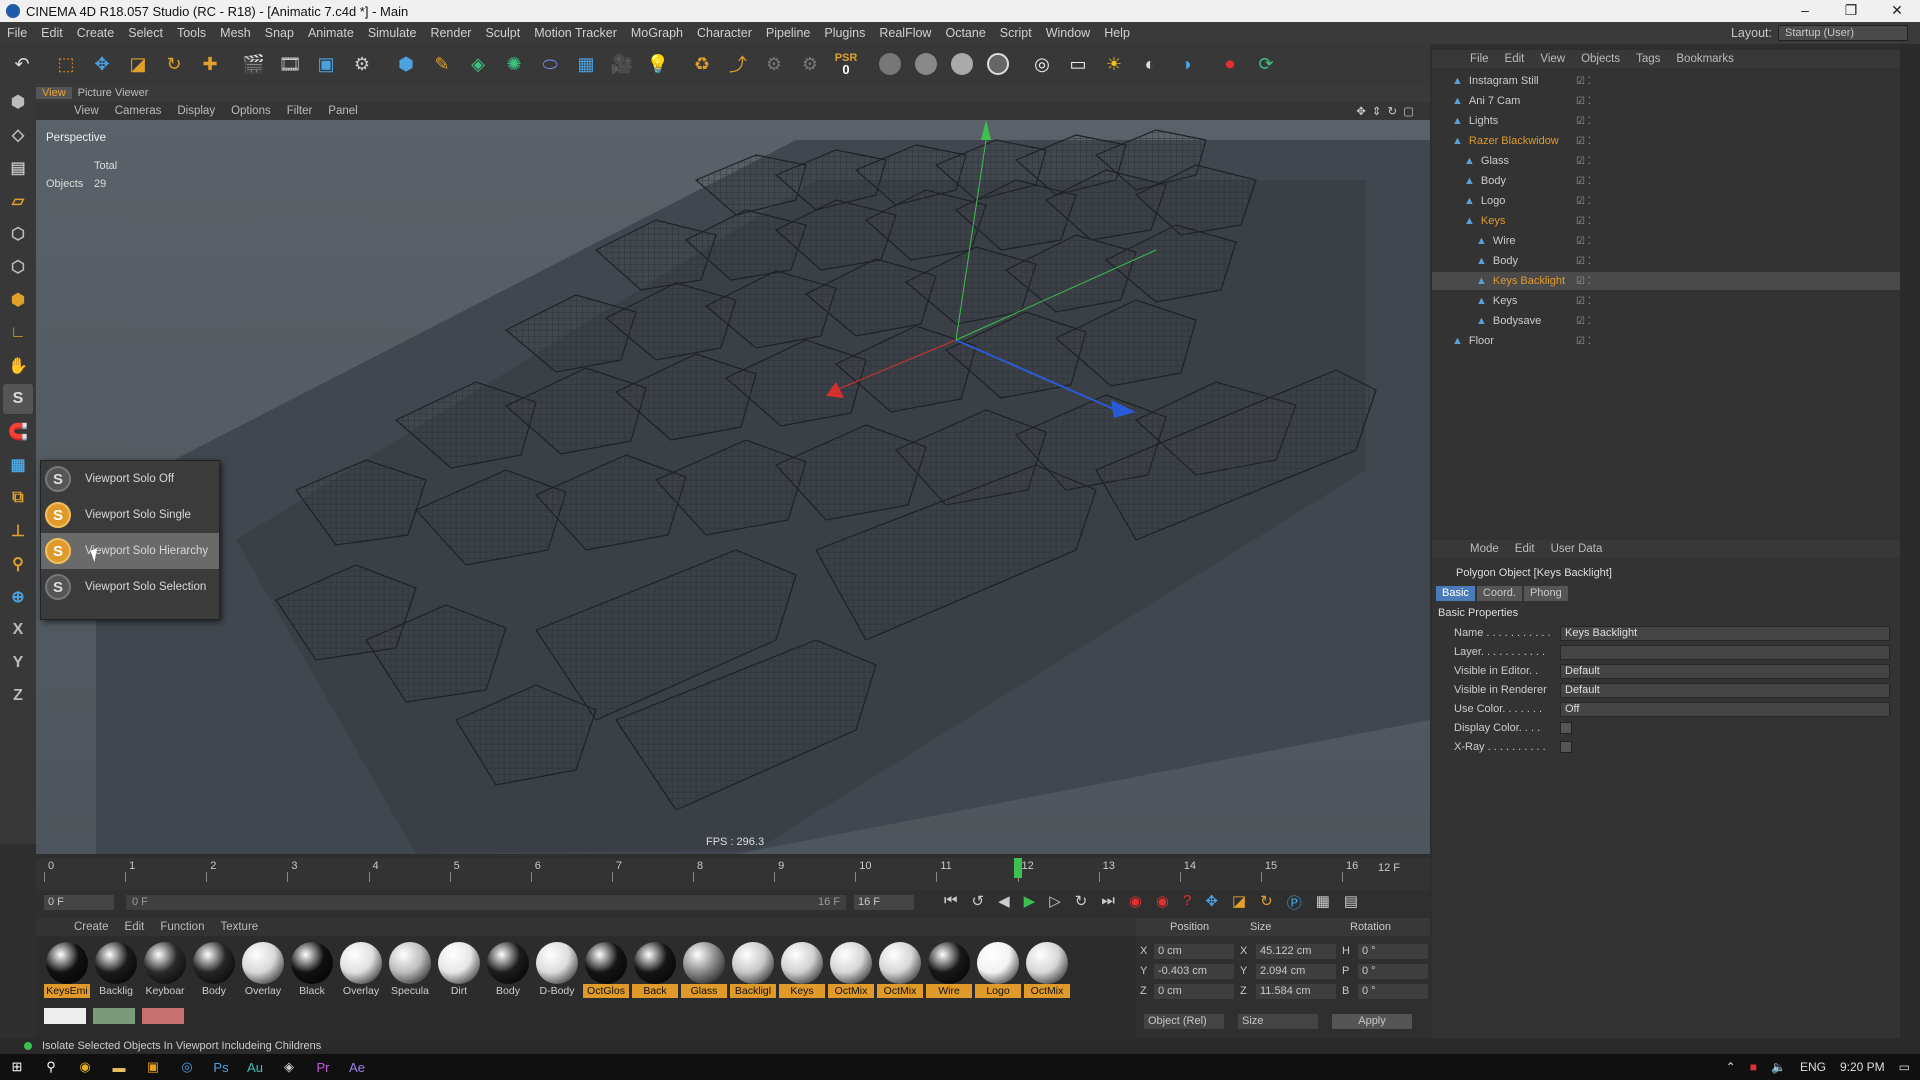 The height and width of the screenshot is (1080, 1920). I want to click on menu-octane: Octane, so click(965, 33).